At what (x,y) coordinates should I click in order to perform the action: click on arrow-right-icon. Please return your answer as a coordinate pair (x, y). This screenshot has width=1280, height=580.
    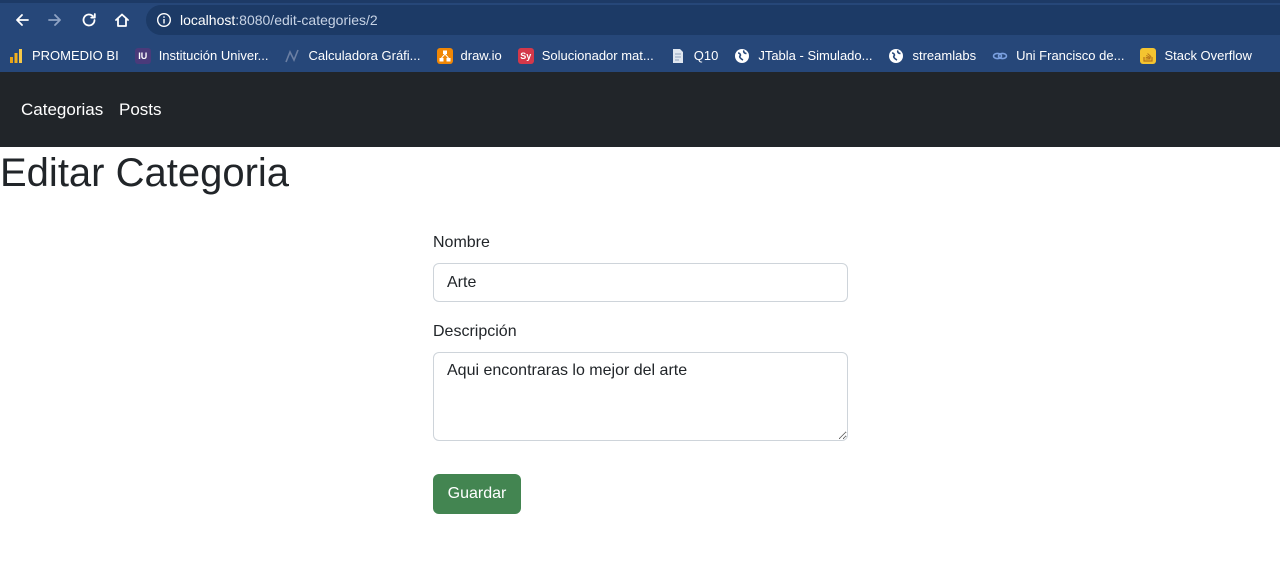
    Looking at the image, I should click on (54, 20).